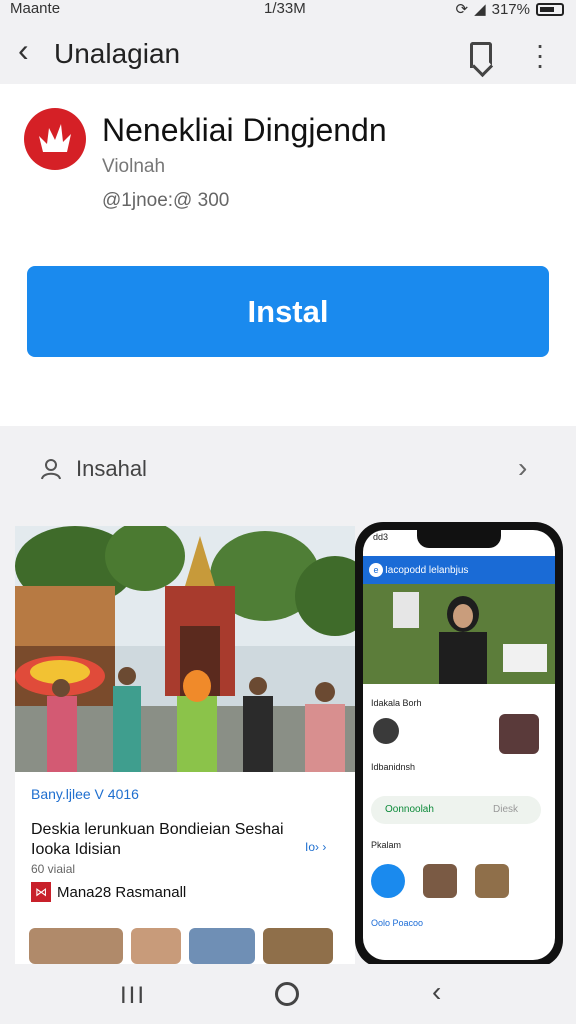  I want to click on app-e-icon: e, so click(376, 570).